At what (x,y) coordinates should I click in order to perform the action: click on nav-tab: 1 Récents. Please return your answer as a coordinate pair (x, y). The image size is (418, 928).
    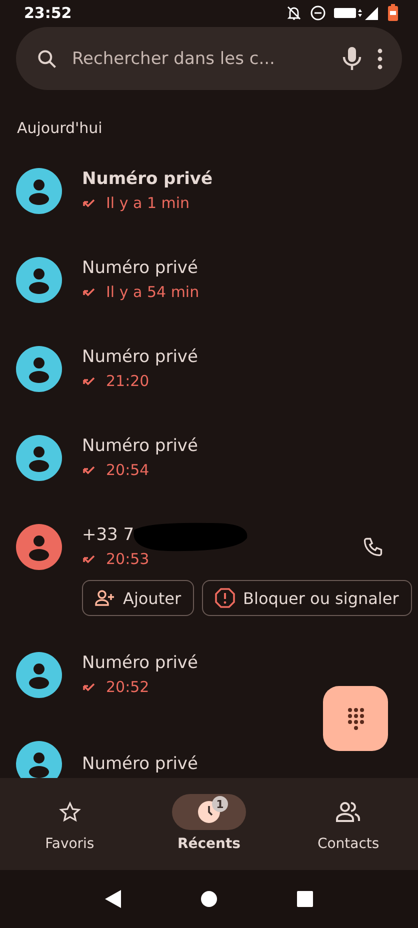
    Looking at the image, I should click on (209, 824).